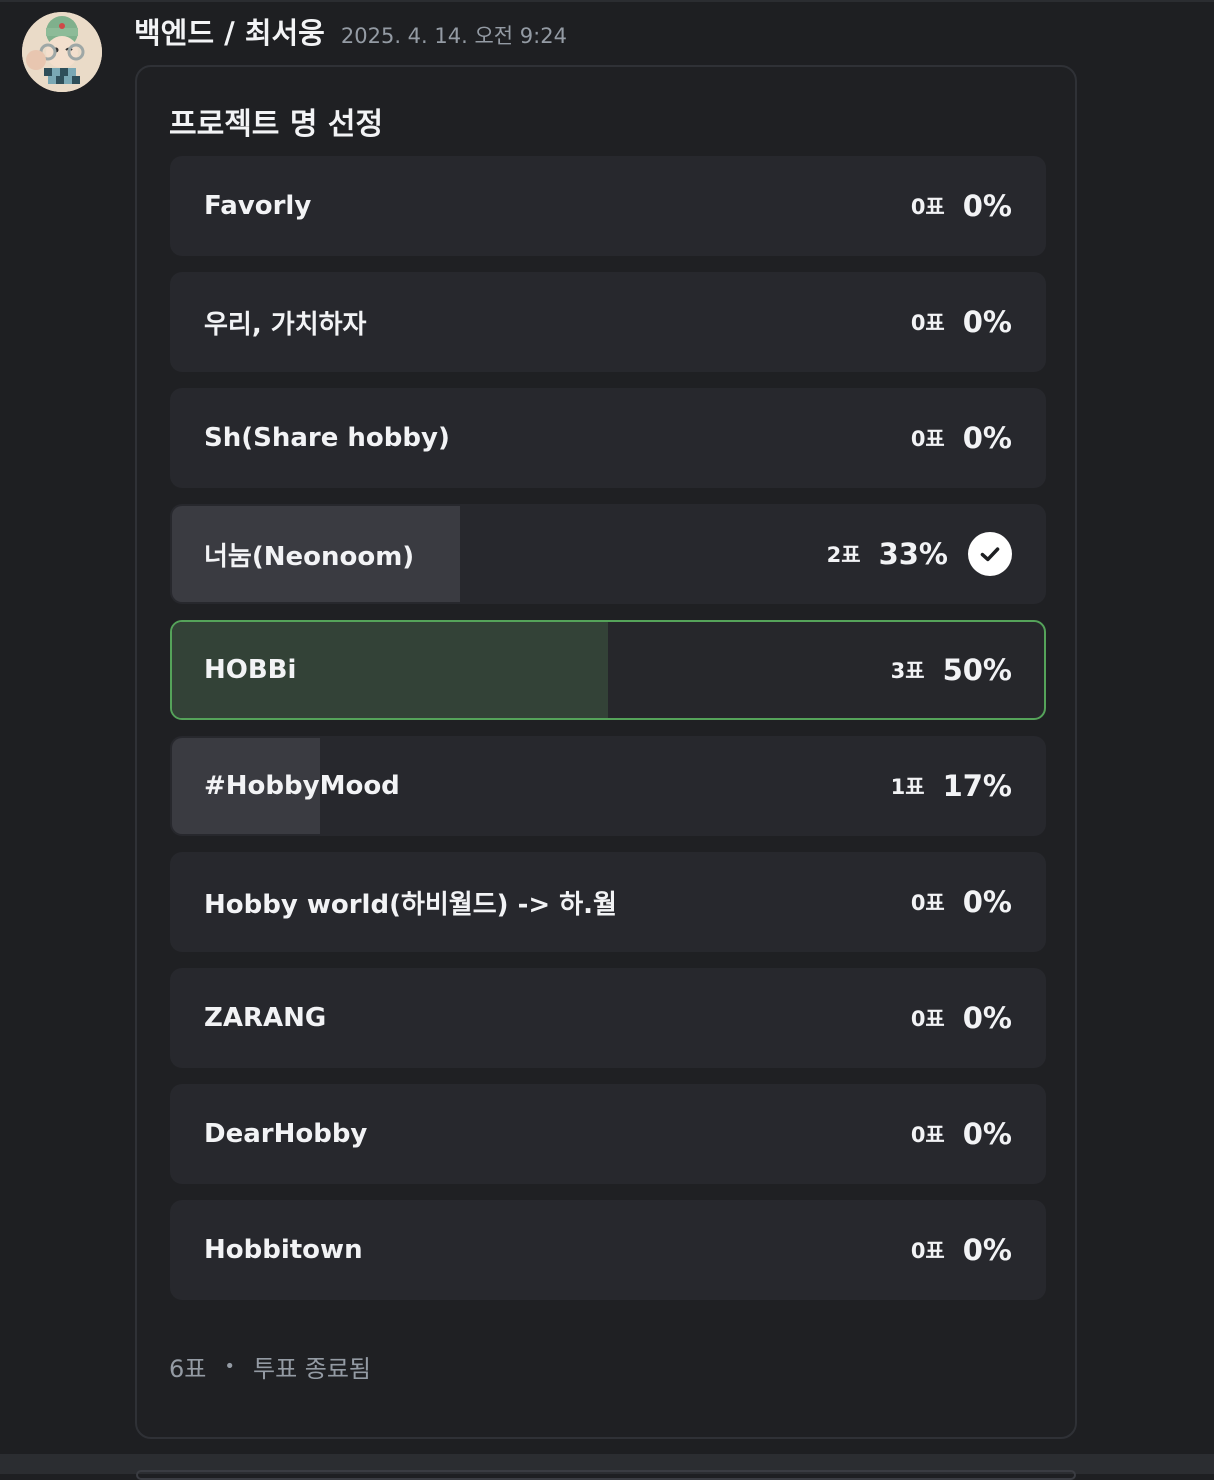 This screenshot has height=1480, width=1214. What do you see at coordinates (608, 1018) in the screenshot?
I see `poll-answer: ZARANG 0표 0%` at bounding box center [608, 1018].